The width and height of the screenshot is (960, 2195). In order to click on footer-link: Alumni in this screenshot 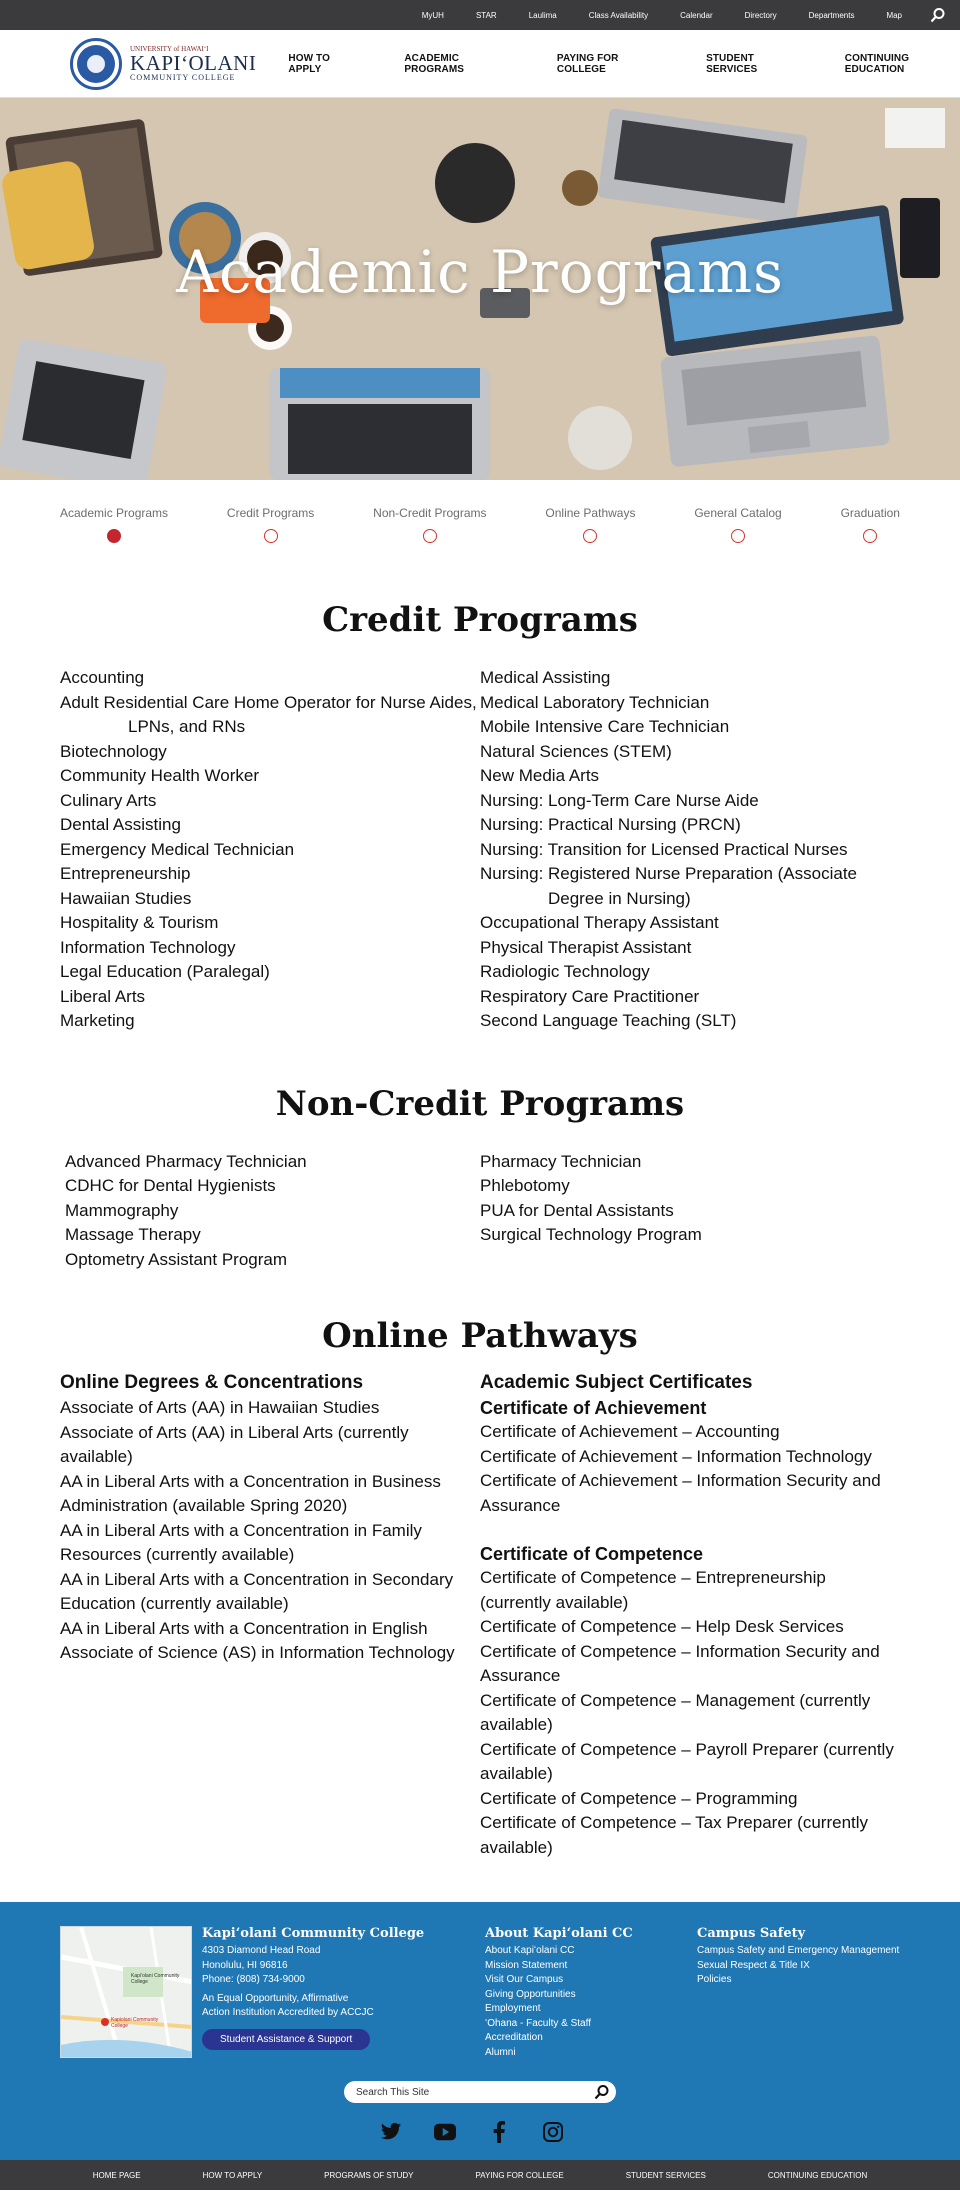, I will do `click(559, 2053)`.